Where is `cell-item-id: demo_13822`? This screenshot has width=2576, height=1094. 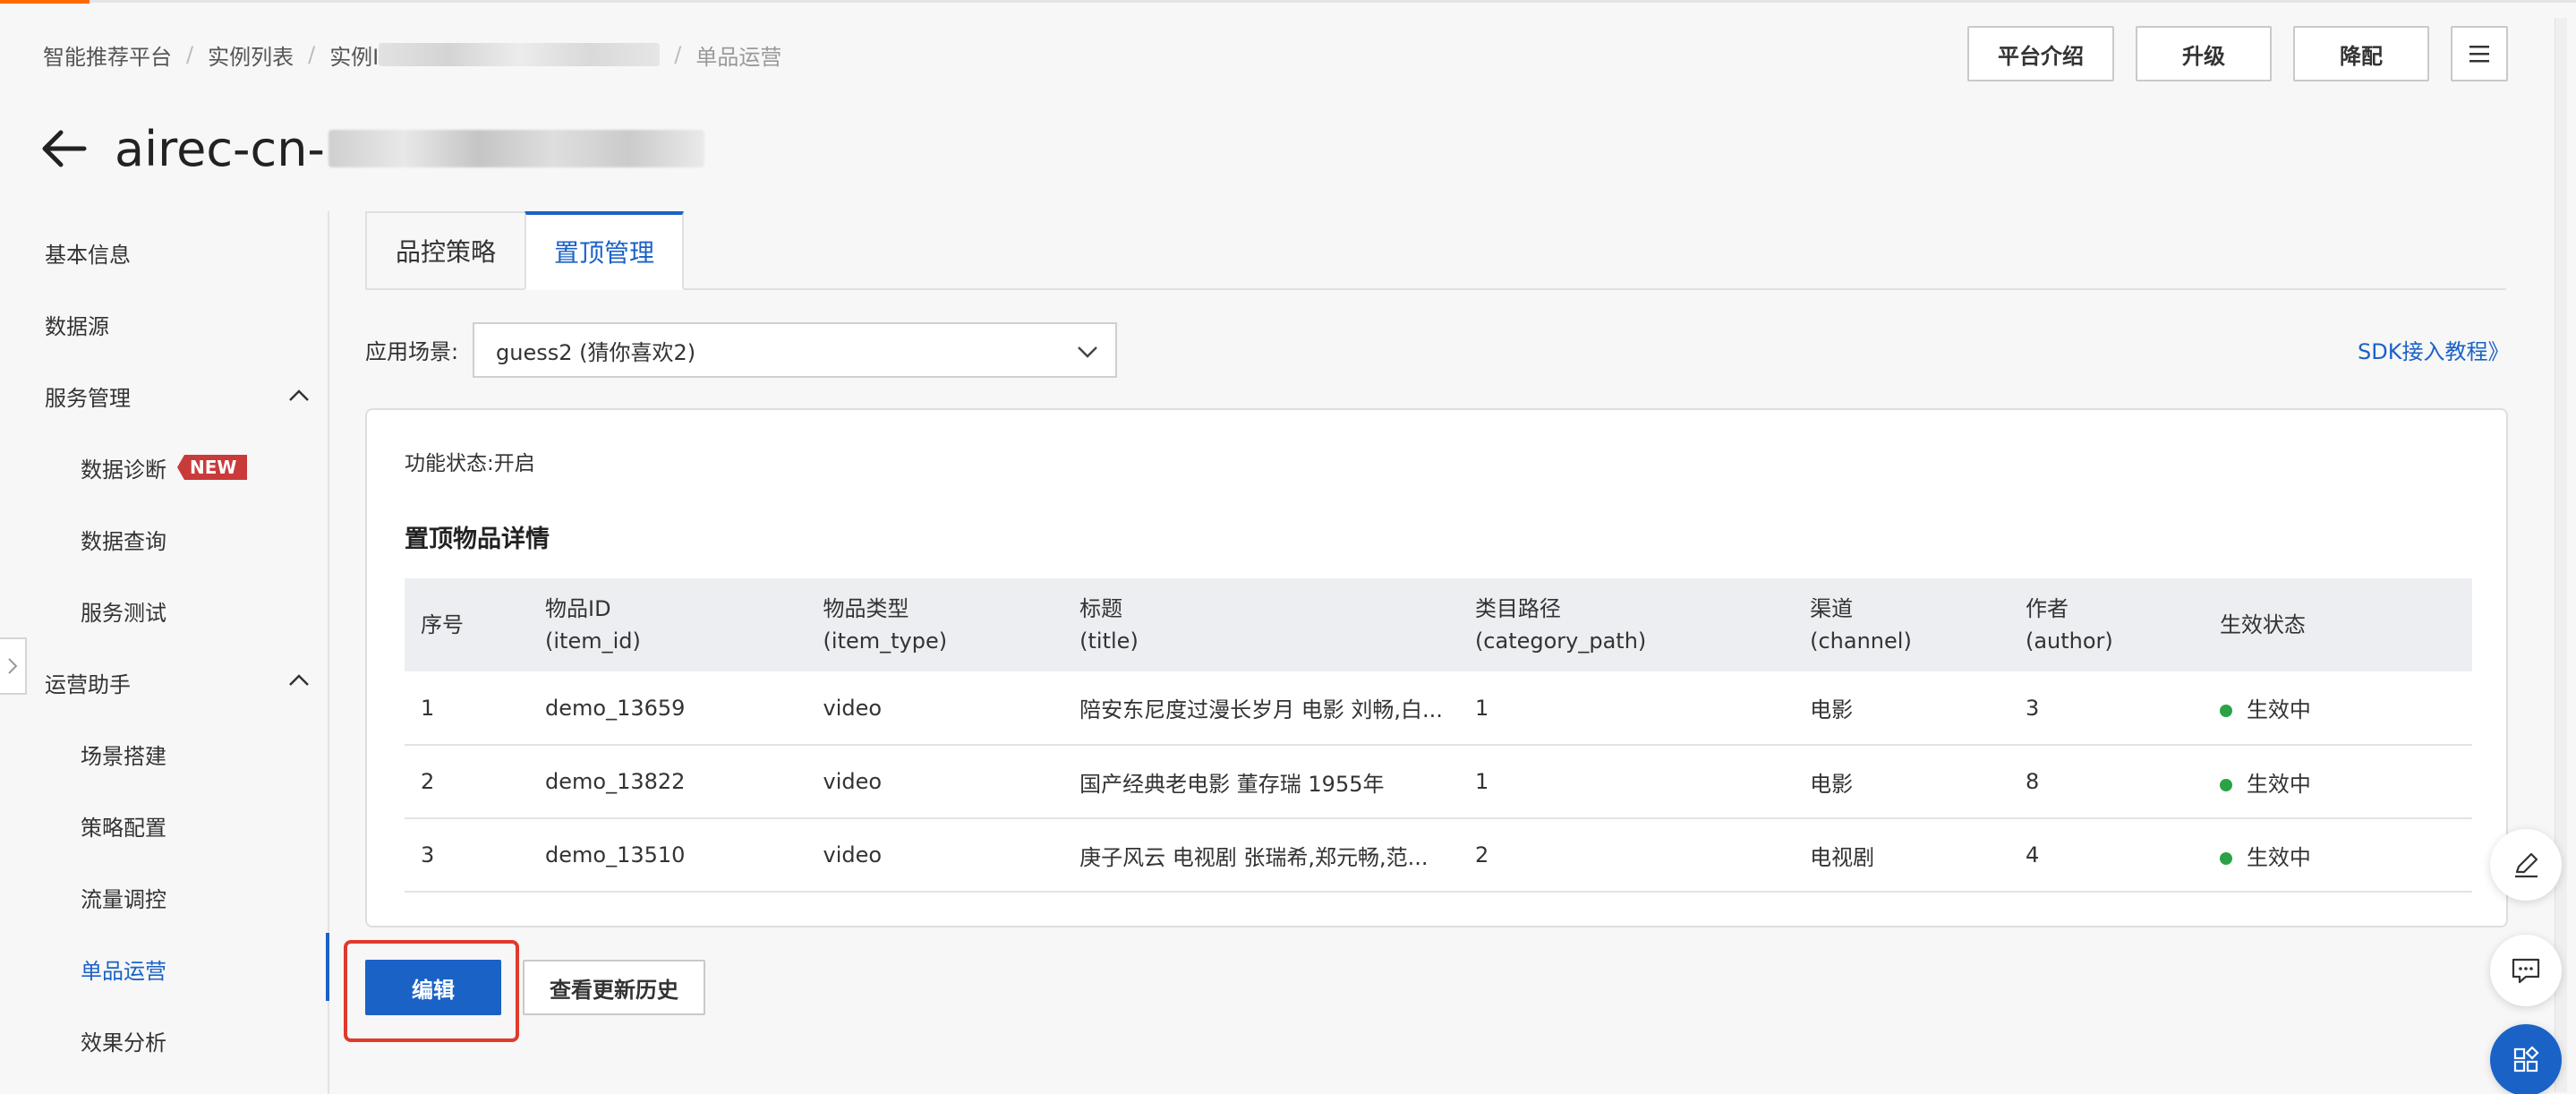
cell-item-id: demo_13822 is located at coordinates (668, 782).